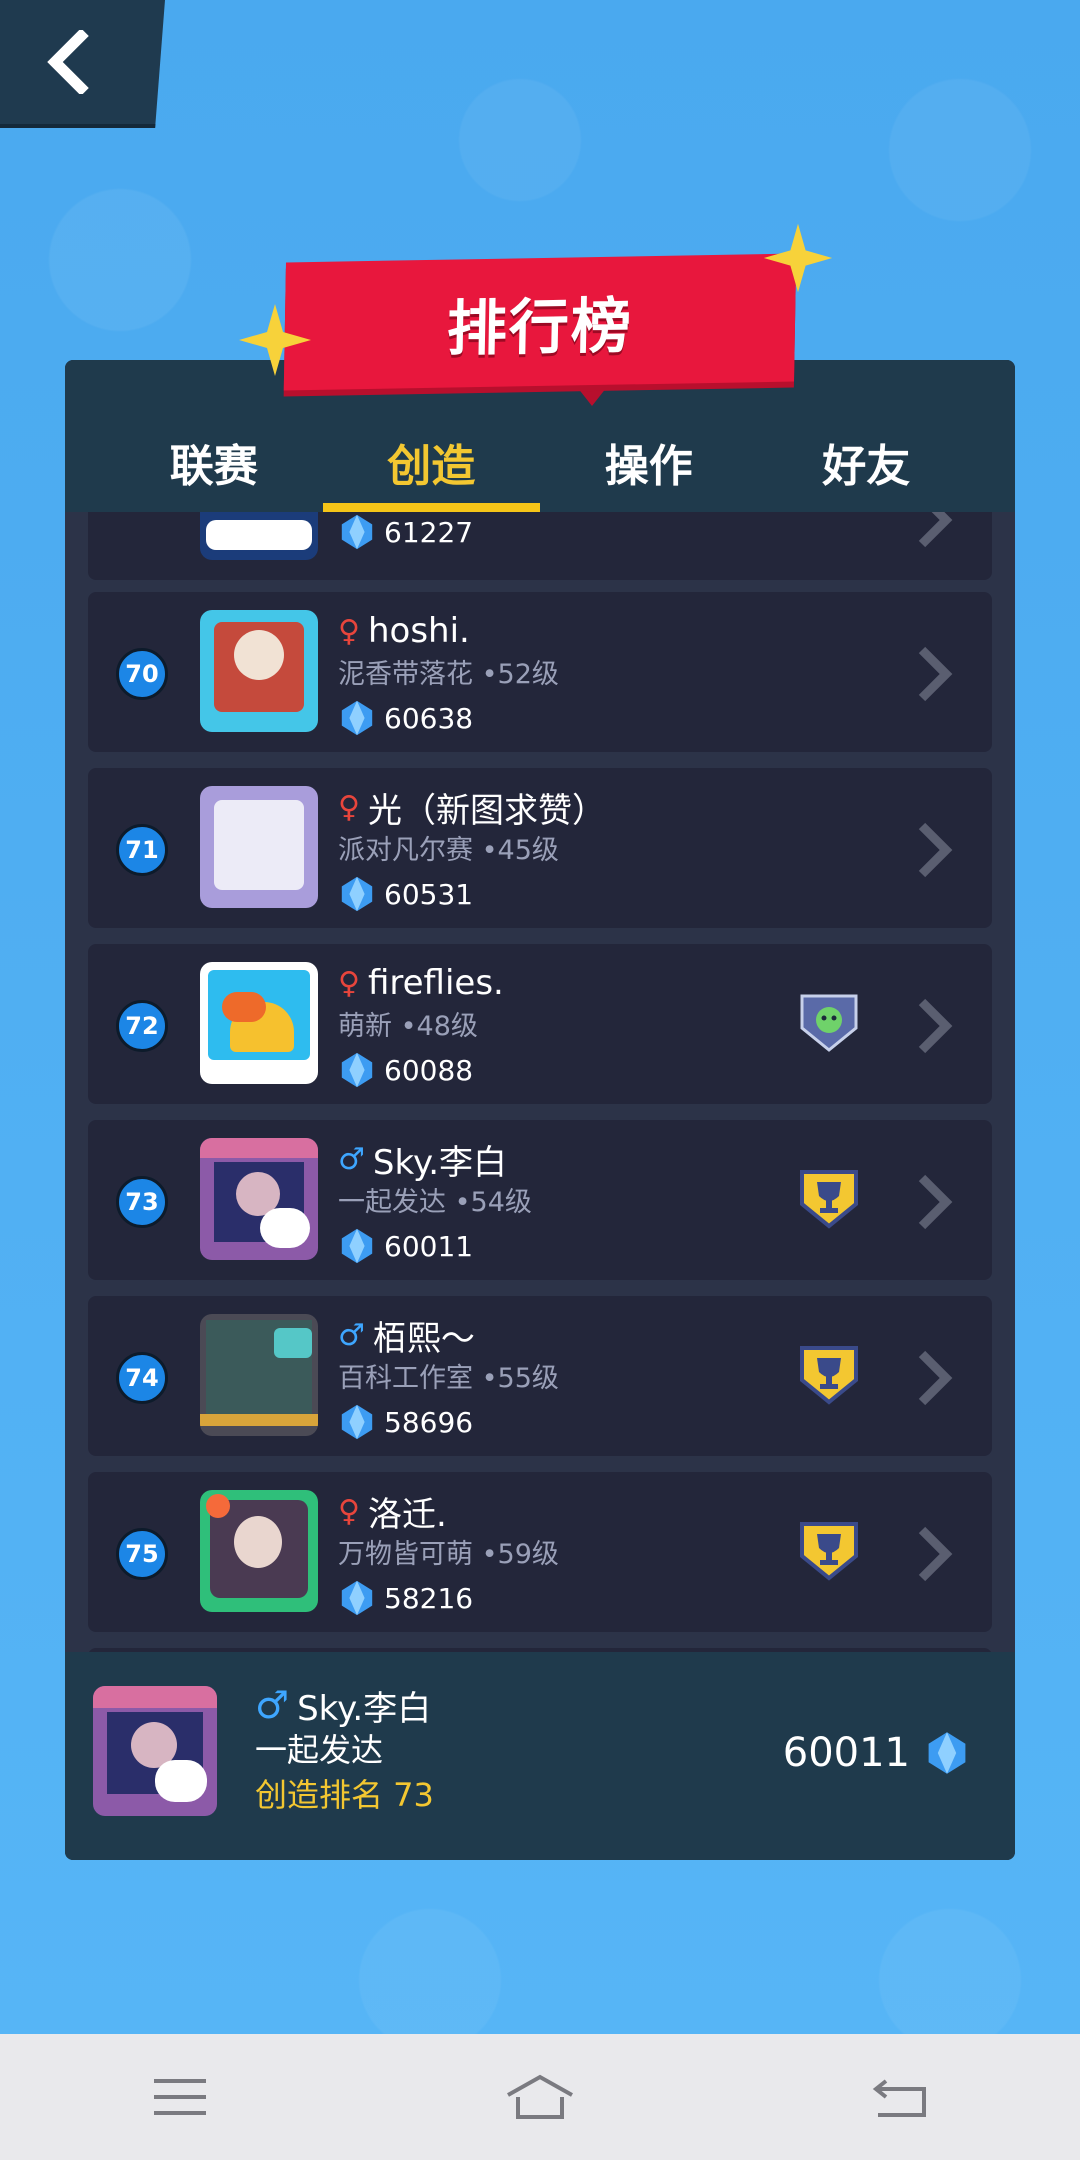 The image size is (1080, 2160). I want to click on row-info: ♀ 光（新图求赞） 派对凡尔赛 •45级 60531, so click(472, 850).